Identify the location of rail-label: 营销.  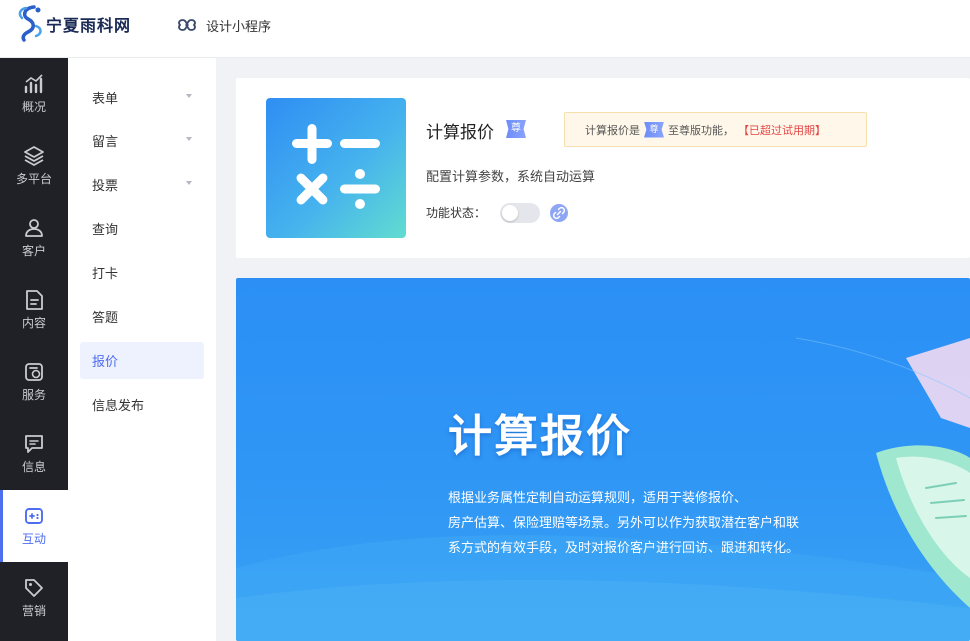
(33, 611).